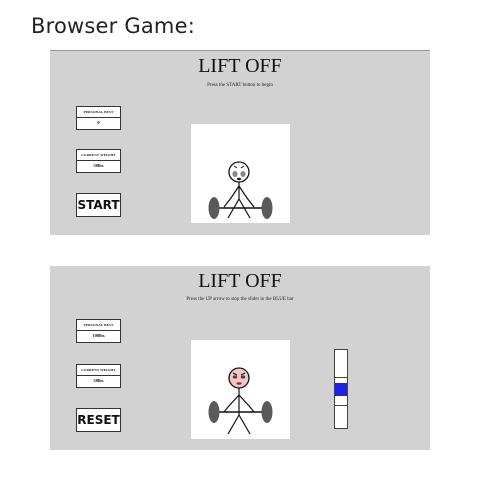 Image resolution: width=500 pixels, height=500 pixels. I want to click on target-zone-blue-bar, so click(341, 389).